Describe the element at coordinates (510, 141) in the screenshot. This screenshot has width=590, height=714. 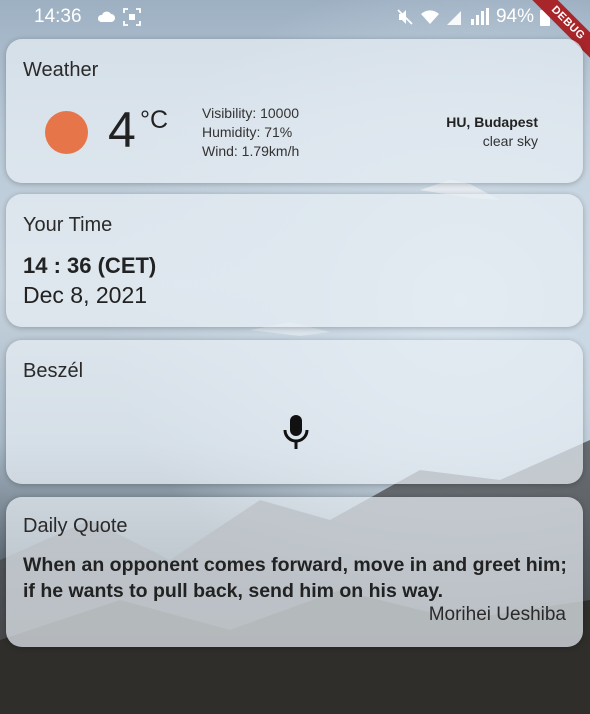
I see `weather-condition: clear sky` at that location.